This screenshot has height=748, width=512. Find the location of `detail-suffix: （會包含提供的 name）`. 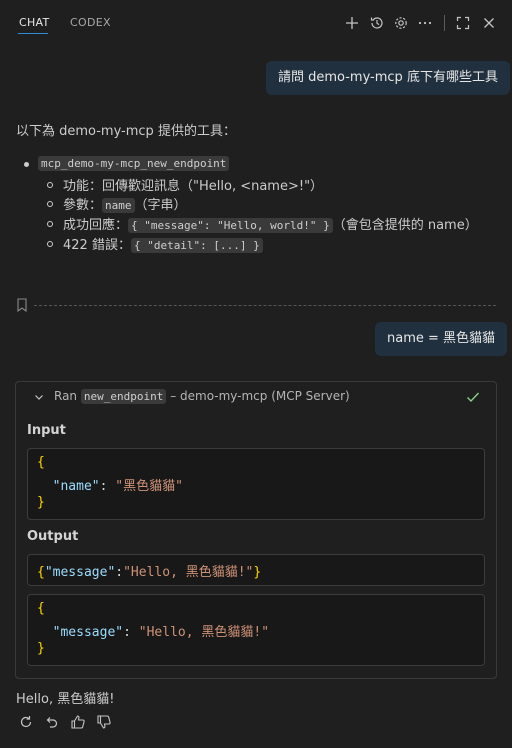

detail-suffix: （會包含提供的 name） is located at coordinates (405, 225).